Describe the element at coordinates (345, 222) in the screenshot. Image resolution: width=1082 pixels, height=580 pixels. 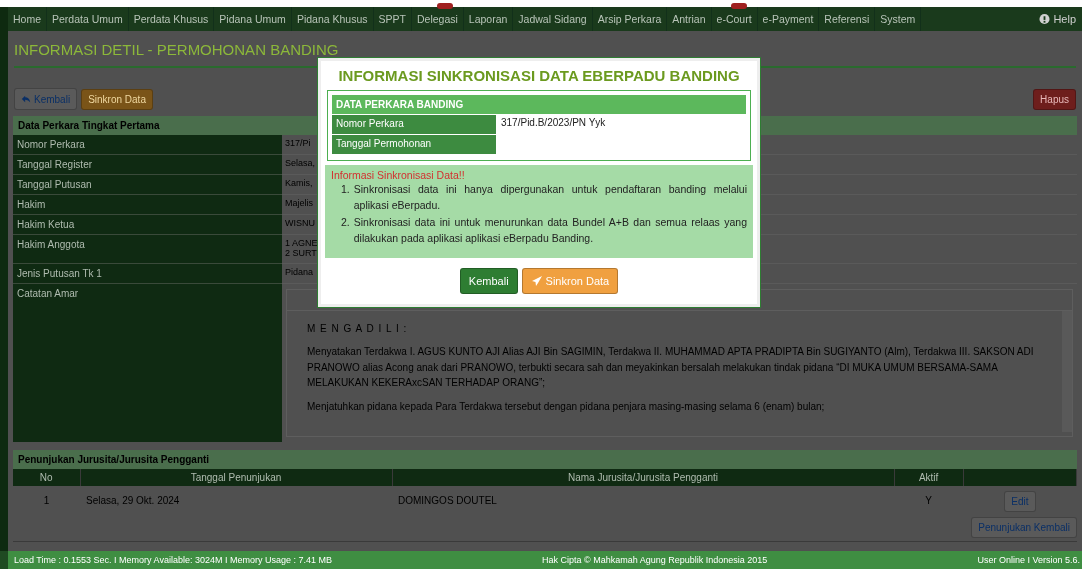
I see `list-number: 2.` at that location.